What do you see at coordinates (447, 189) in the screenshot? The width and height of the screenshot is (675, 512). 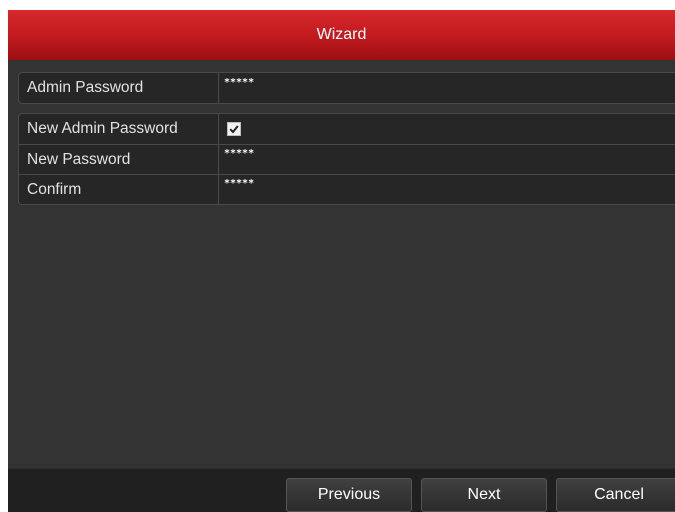 I see `confirm-field: *****` at bounding box center [447, 189].